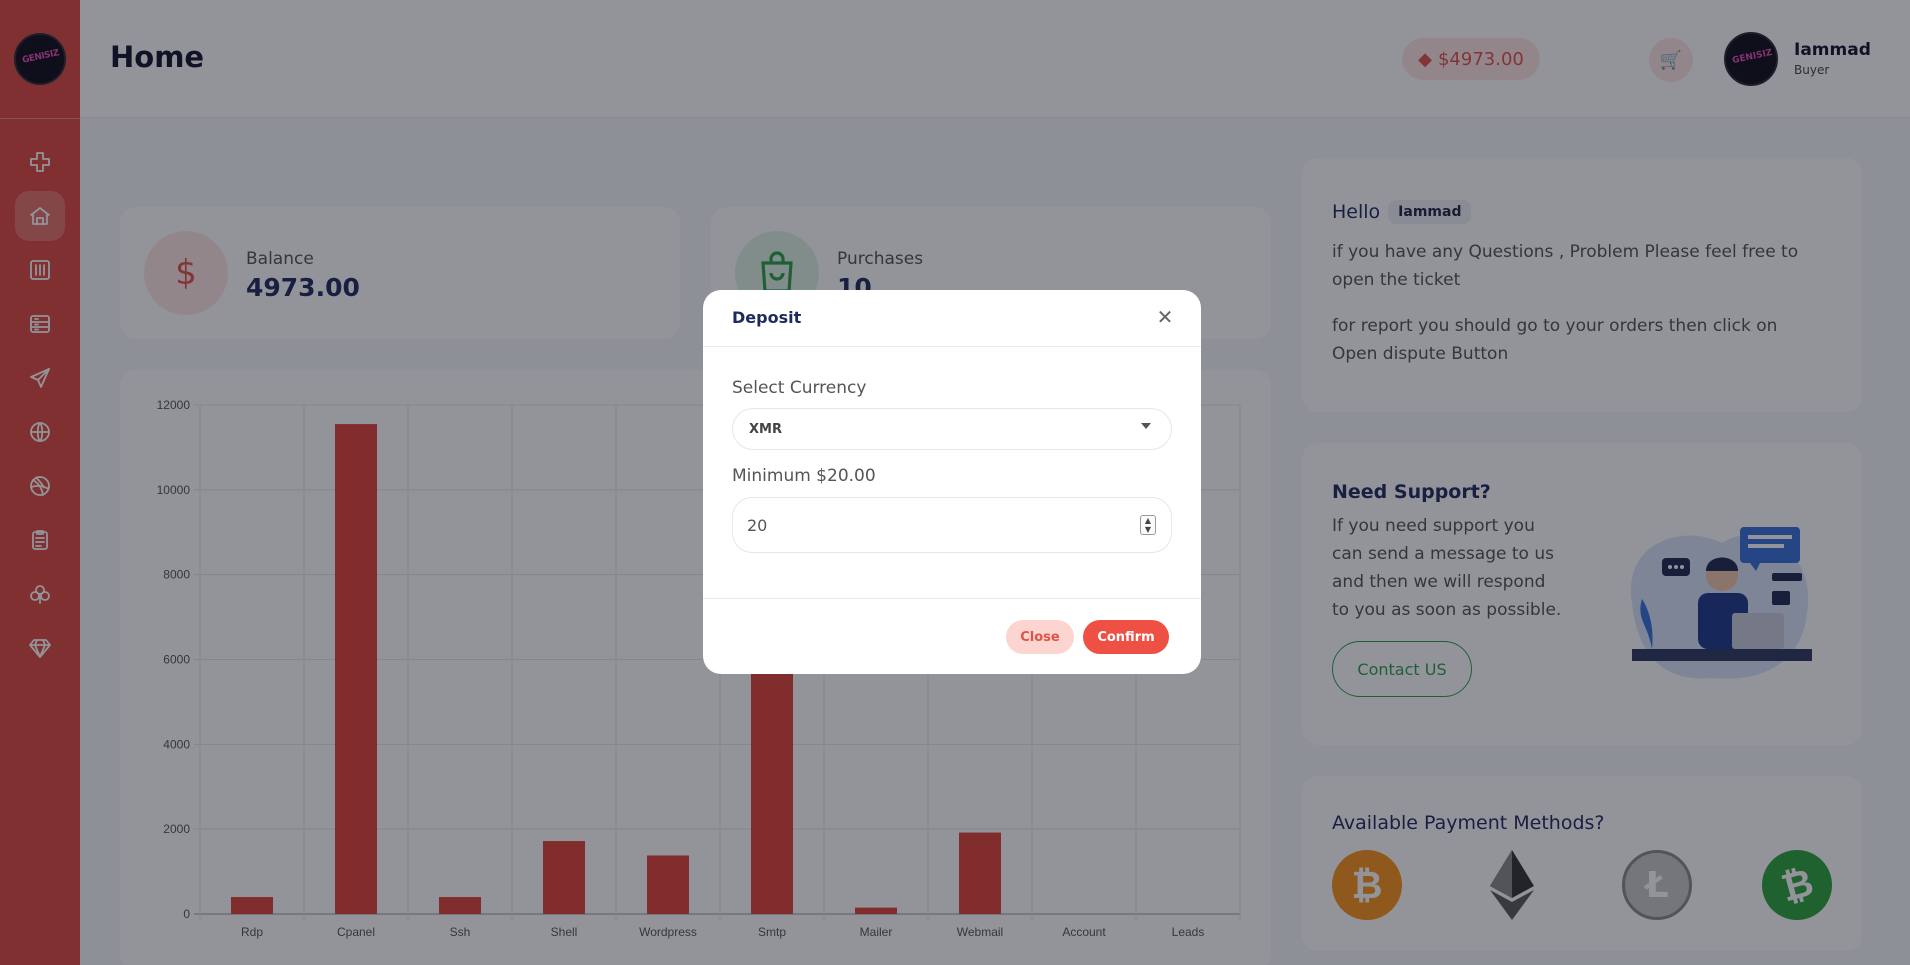 The width and height of the screenshot is (1910, 965). What do you see at coordinates (952, 346) in the screenshot?
I see `modal-header-divider` at bounding box center [952, 346].